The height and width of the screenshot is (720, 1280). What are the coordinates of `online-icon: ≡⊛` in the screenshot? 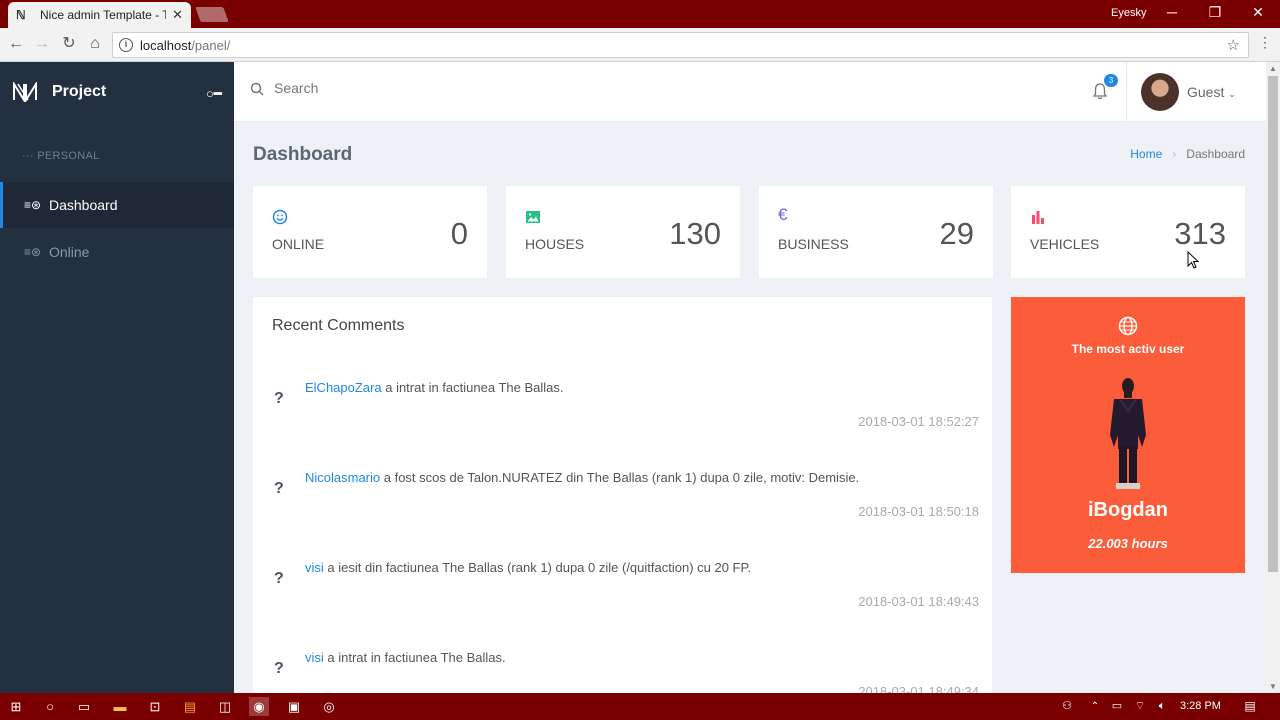 It's located at (33, 252).